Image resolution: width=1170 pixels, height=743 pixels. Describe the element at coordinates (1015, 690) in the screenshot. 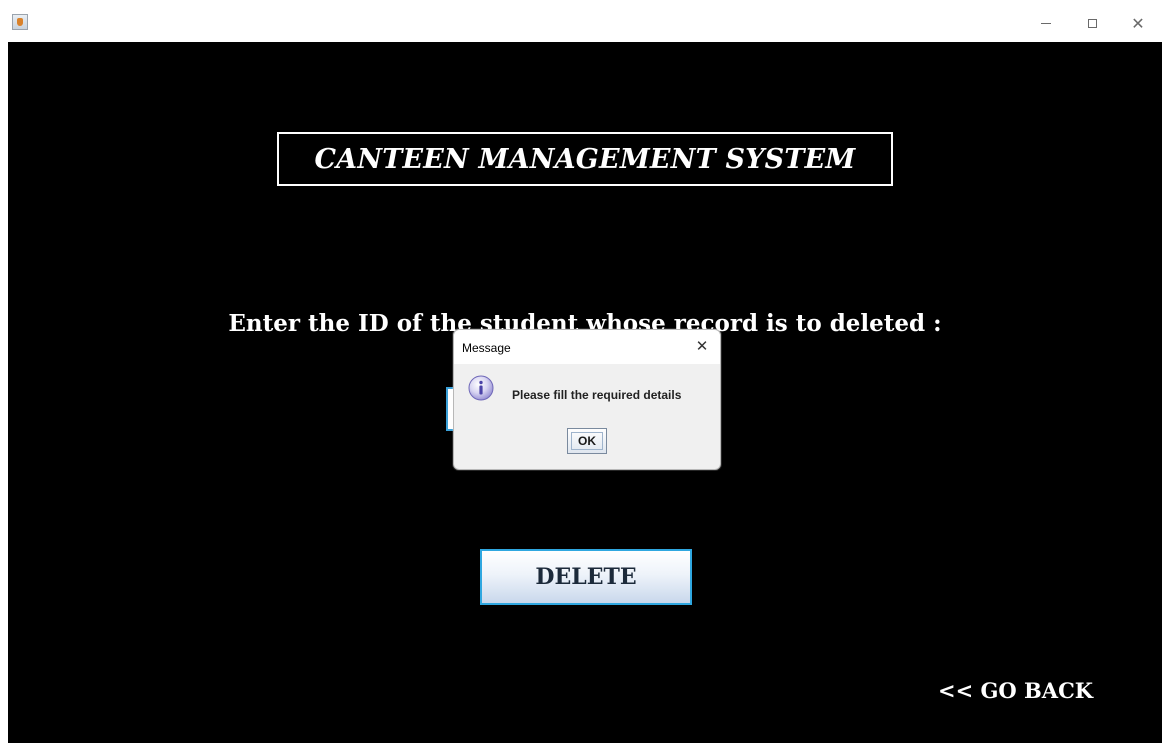

I see `go-back-link: << GO BACK` at that location.